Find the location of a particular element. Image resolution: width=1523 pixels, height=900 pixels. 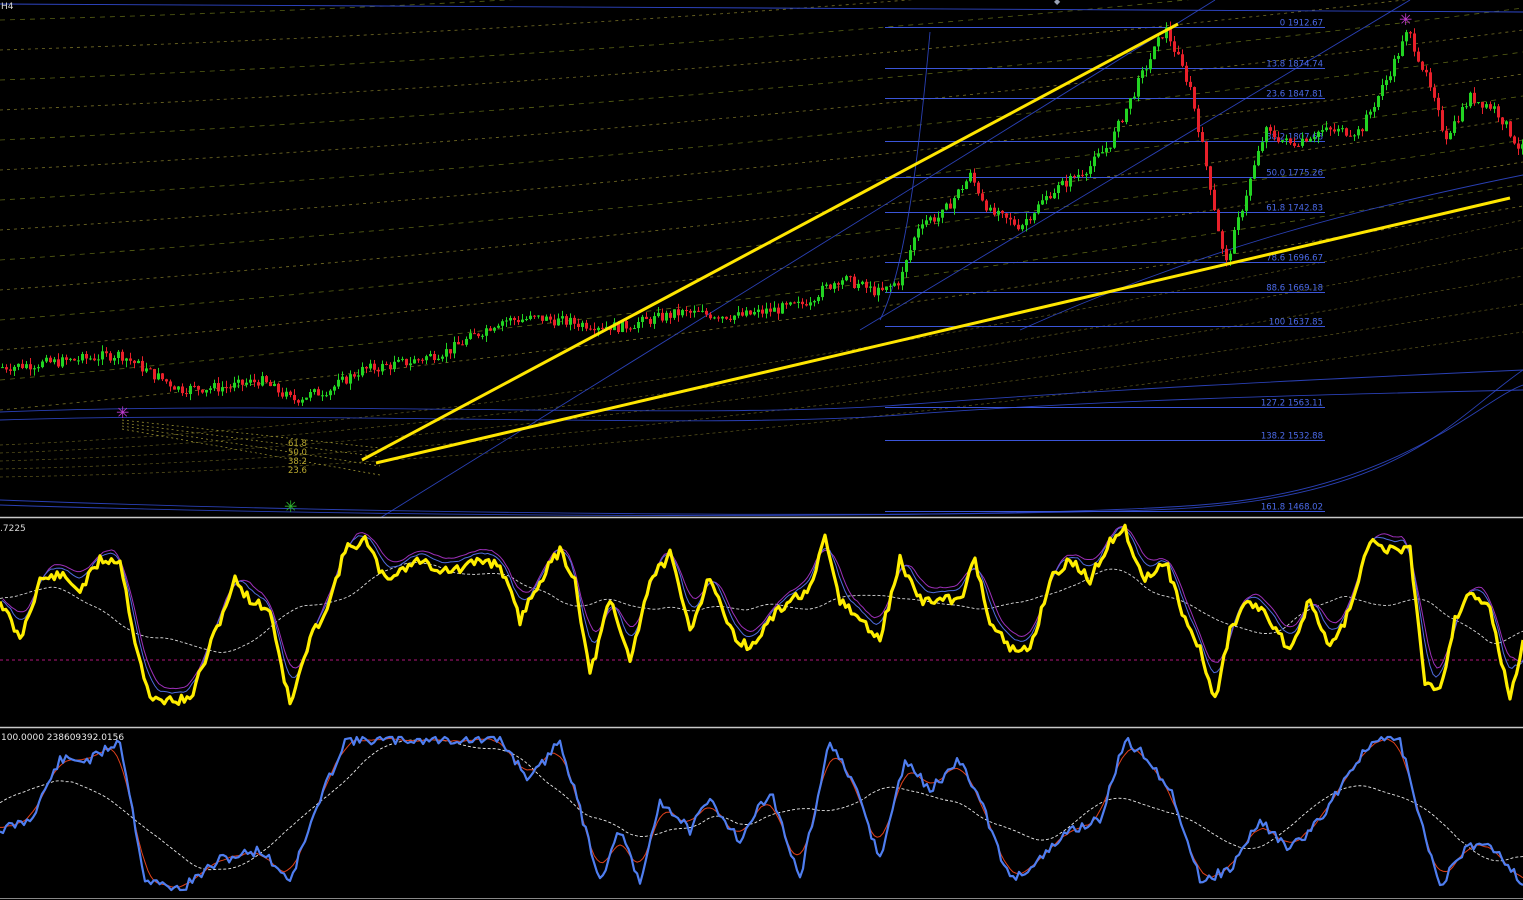

fib-level-label: 100 1637.85 is located at coordinates (1296, 323).